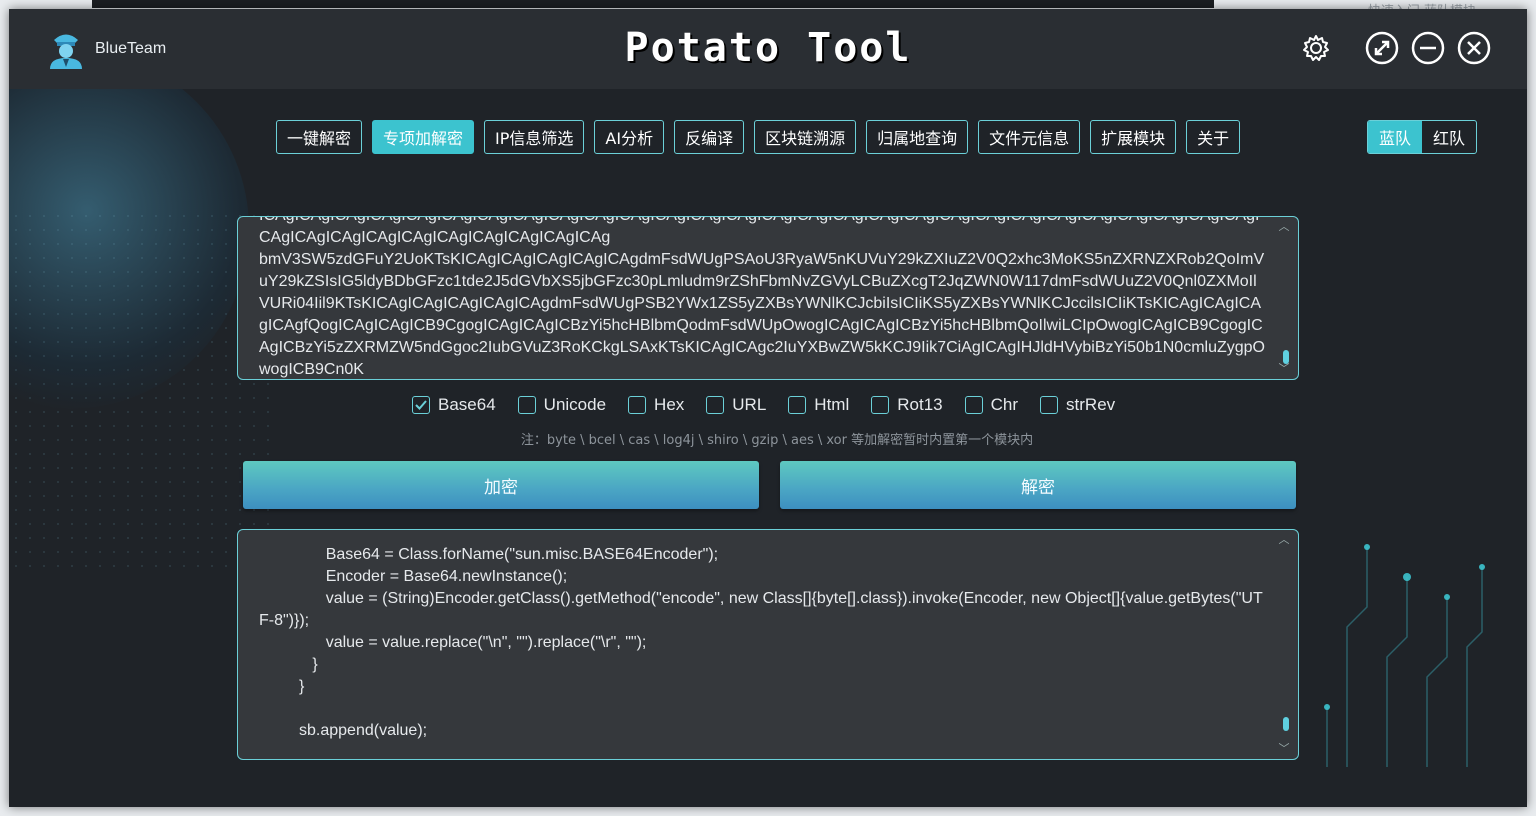 This screenshot has height=816, width=1536. I want to click on close-icon, so click(1474, 48).